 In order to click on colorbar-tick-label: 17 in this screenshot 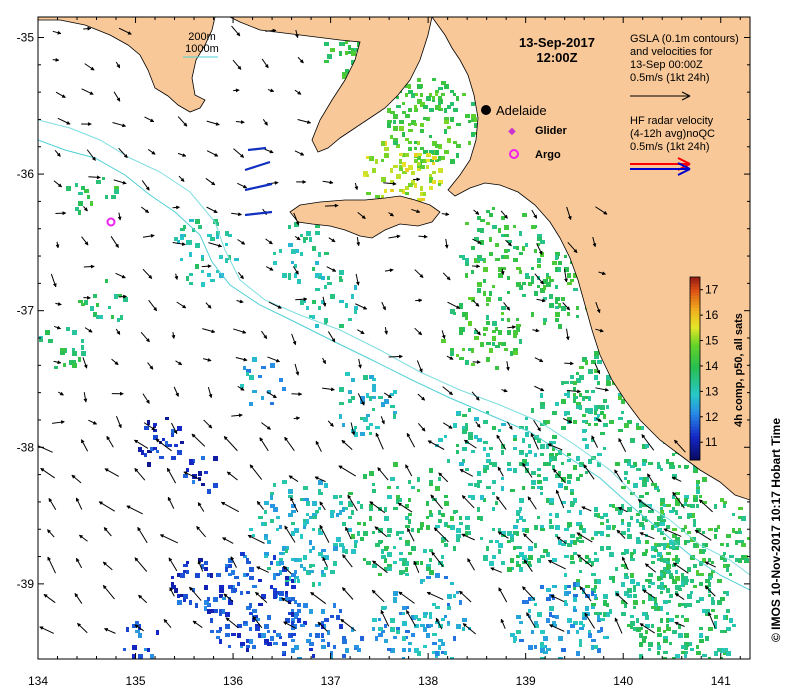, I will do `click(712, 290)`.